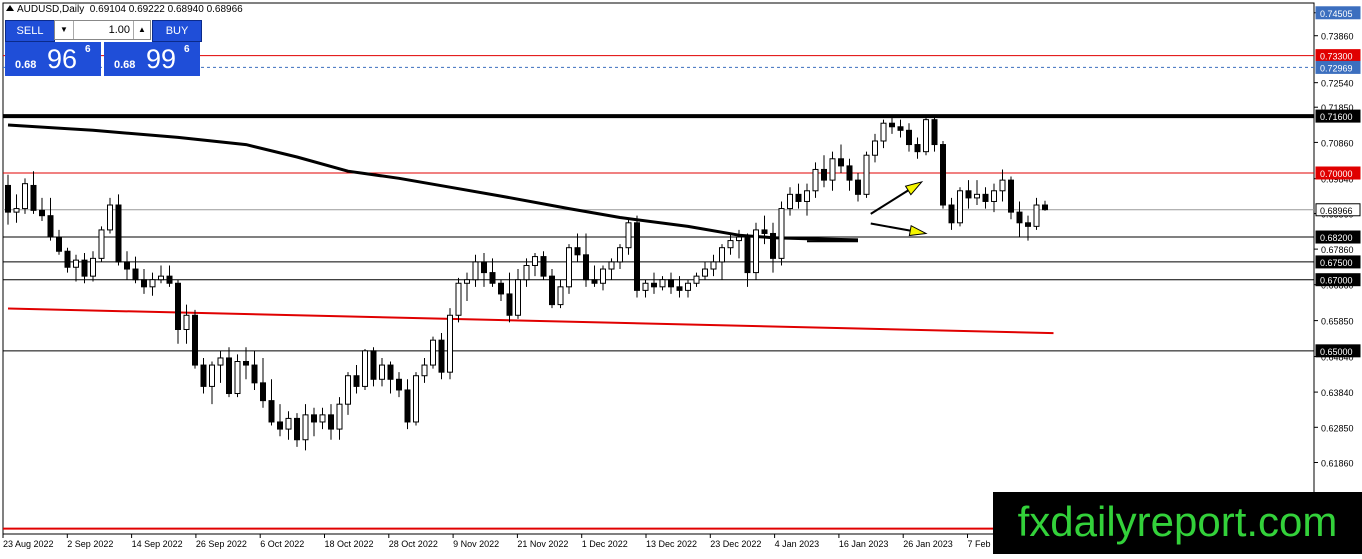 The image size is (1362, 559). Describe the element at coordinates (26, 65) in the screenshot. I see `sell-price-prefix: 0.68` at that location.